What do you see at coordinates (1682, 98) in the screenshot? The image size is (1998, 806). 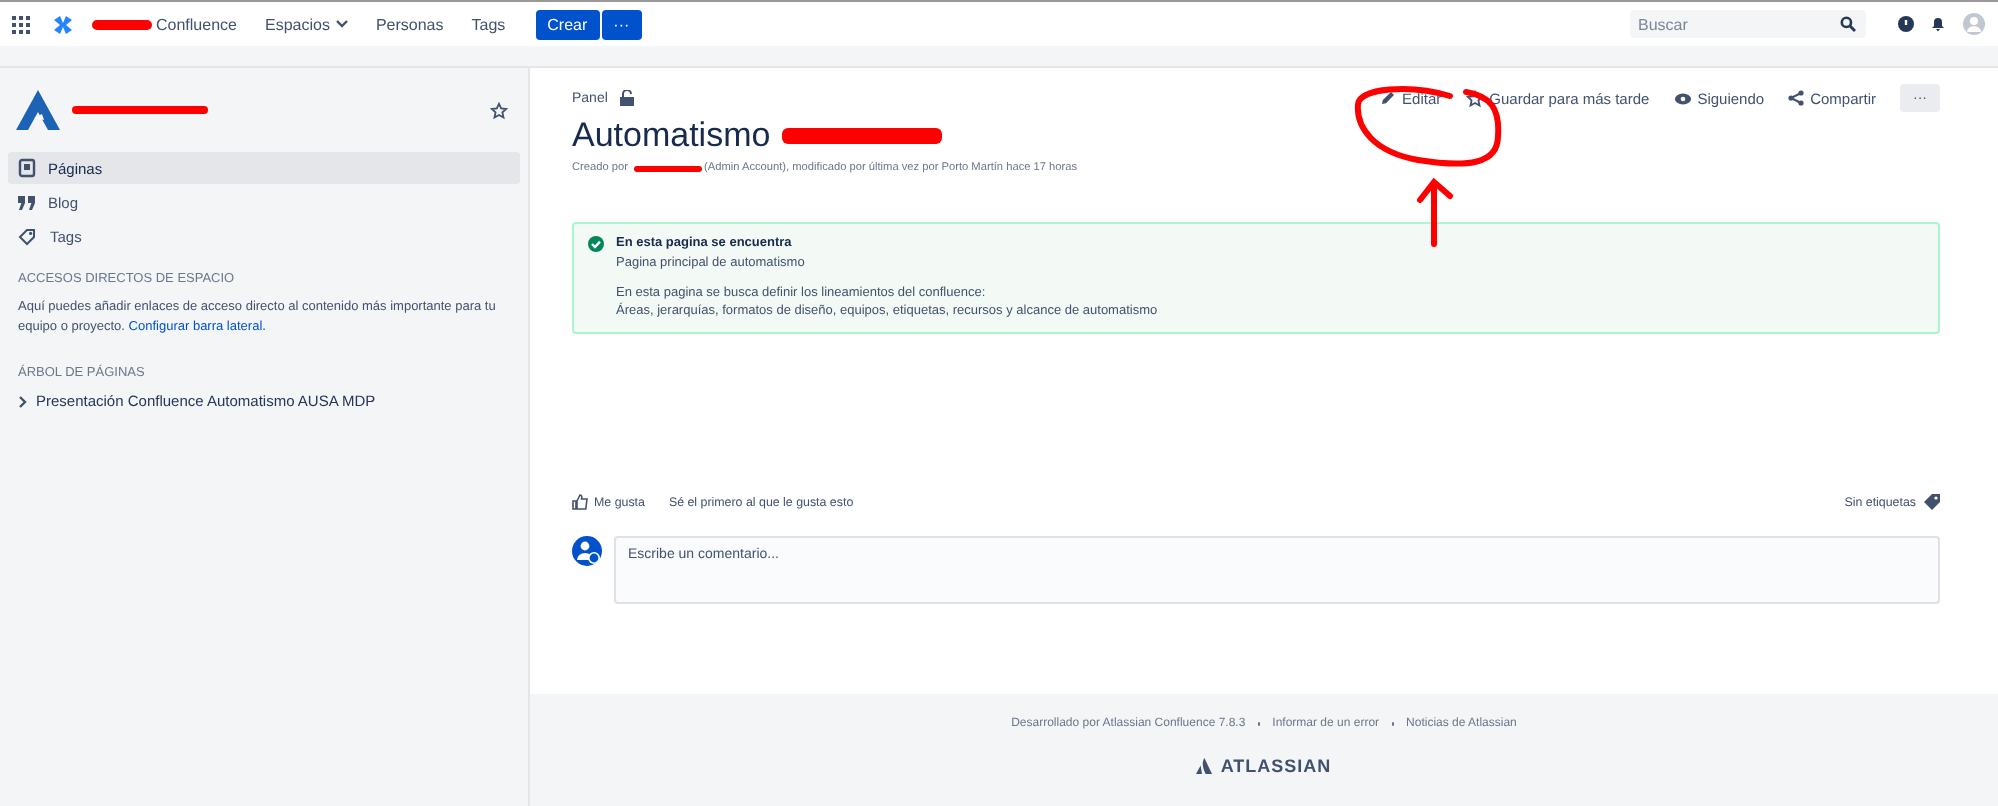 I see `eye-icon` at bounding box center [1682, 98].